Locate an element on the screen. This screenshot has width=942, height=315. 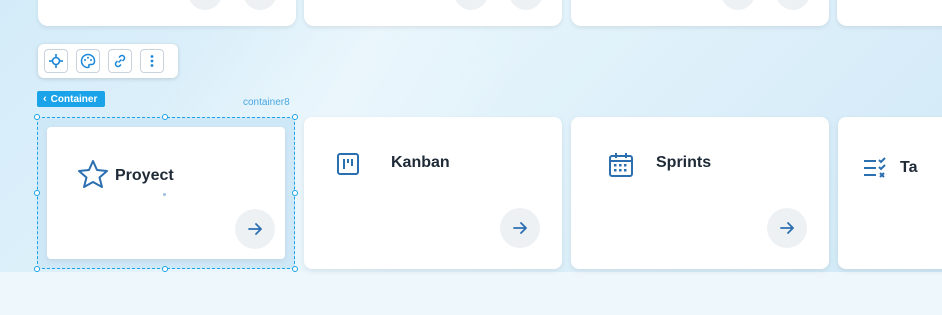
move-button is located at coordinates (56, 61).